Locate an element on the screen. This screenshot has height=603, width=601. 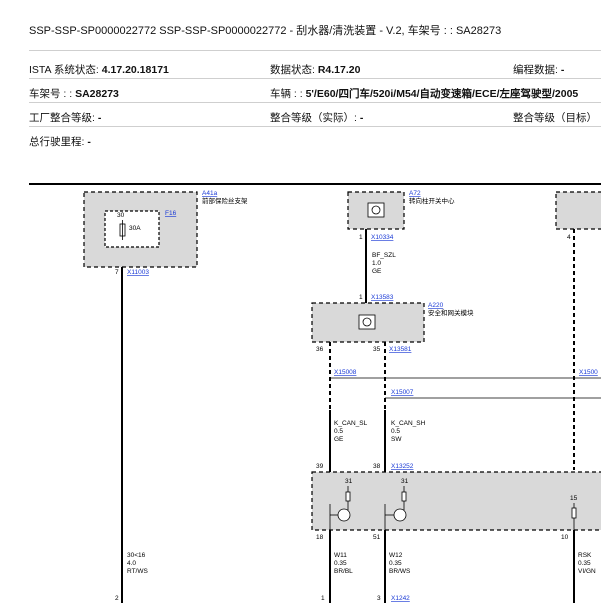
wire-size: 4.0 is located at coordinates (131, 563).